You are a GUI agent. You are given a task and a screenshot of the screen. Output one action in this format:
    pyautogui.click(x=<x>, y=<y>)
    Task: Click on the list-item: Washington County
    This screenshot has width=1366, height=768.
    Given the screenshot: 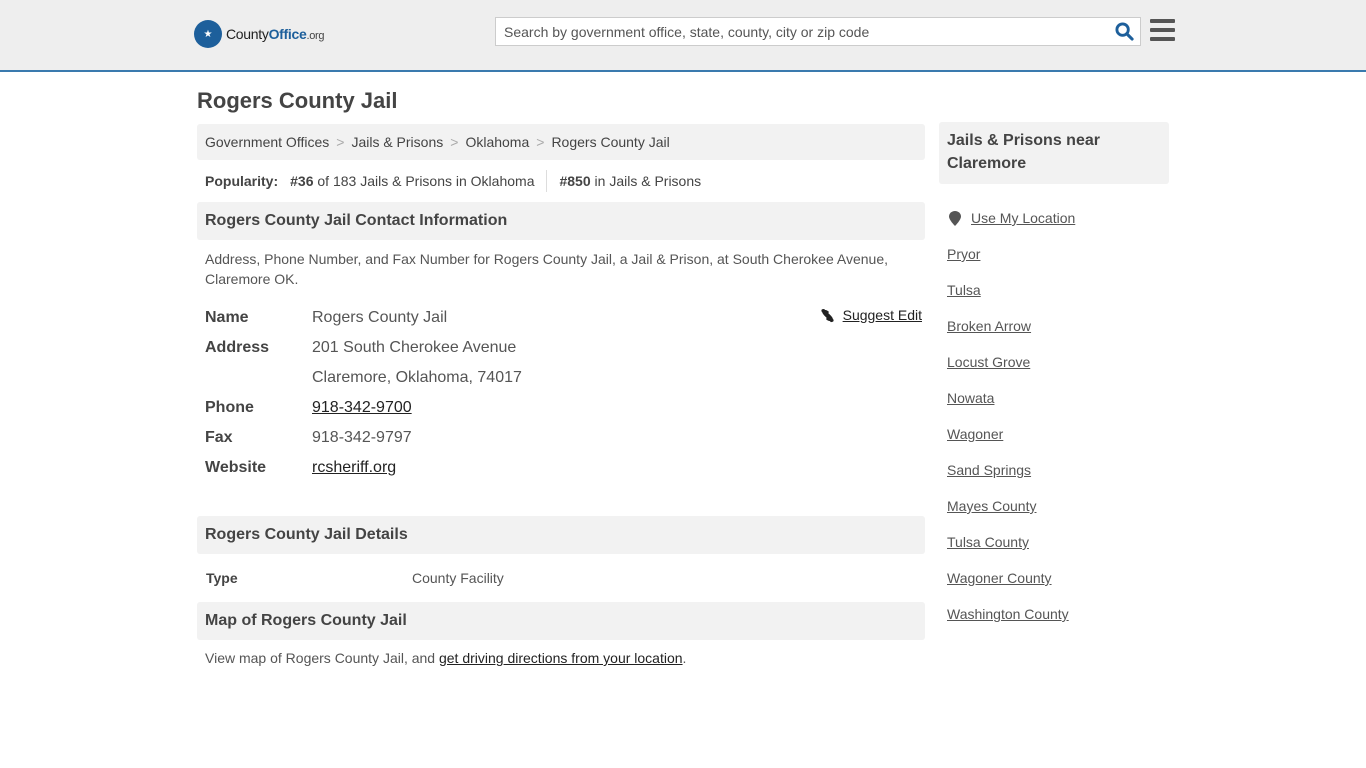 What is the action you would take?
    pyautogui.click(x=1054, y=614)
    